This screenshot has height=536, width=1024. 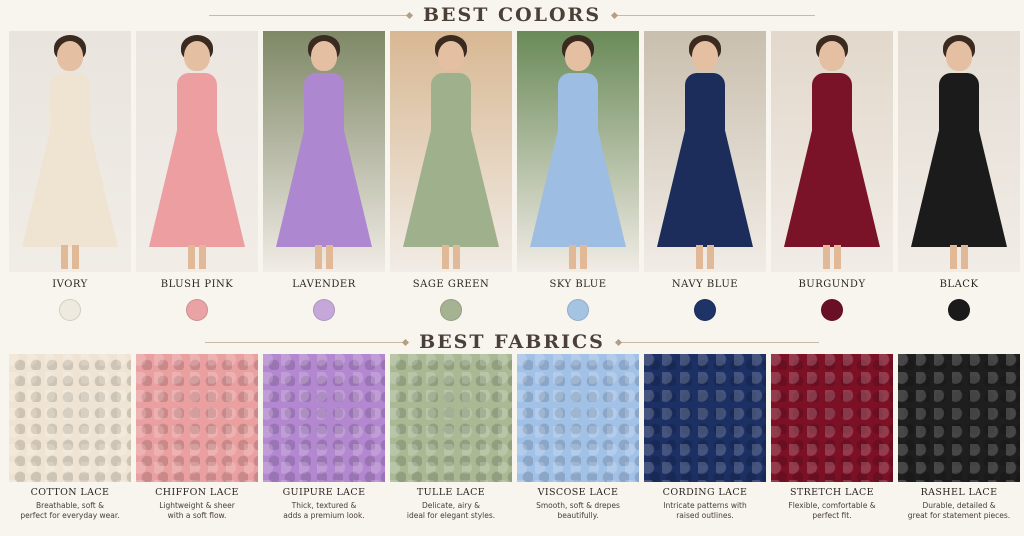 I want to click on color-label-cell: BLACK, so click(x=959, y=300).